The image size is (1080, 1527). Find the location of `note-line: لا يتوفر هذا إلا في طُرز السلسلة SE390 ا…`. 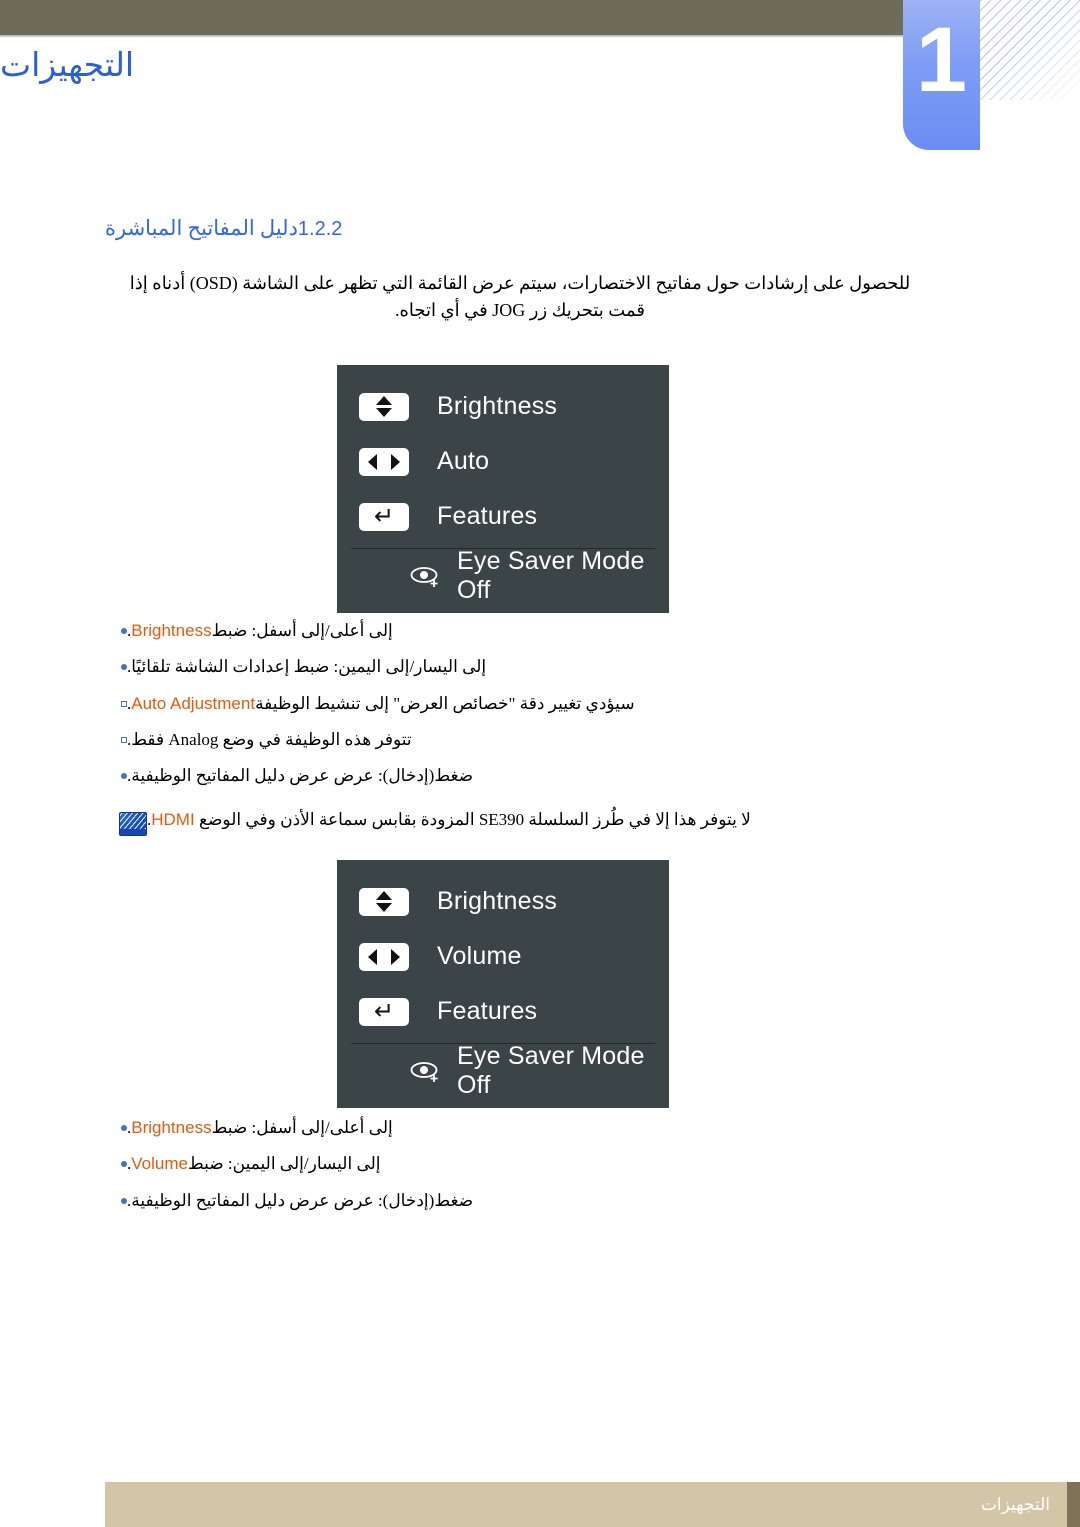

note-line: لا يتوفر هذا إلا في طُرز السلسلة SE390 ا… is located at coordinates (511, 823).